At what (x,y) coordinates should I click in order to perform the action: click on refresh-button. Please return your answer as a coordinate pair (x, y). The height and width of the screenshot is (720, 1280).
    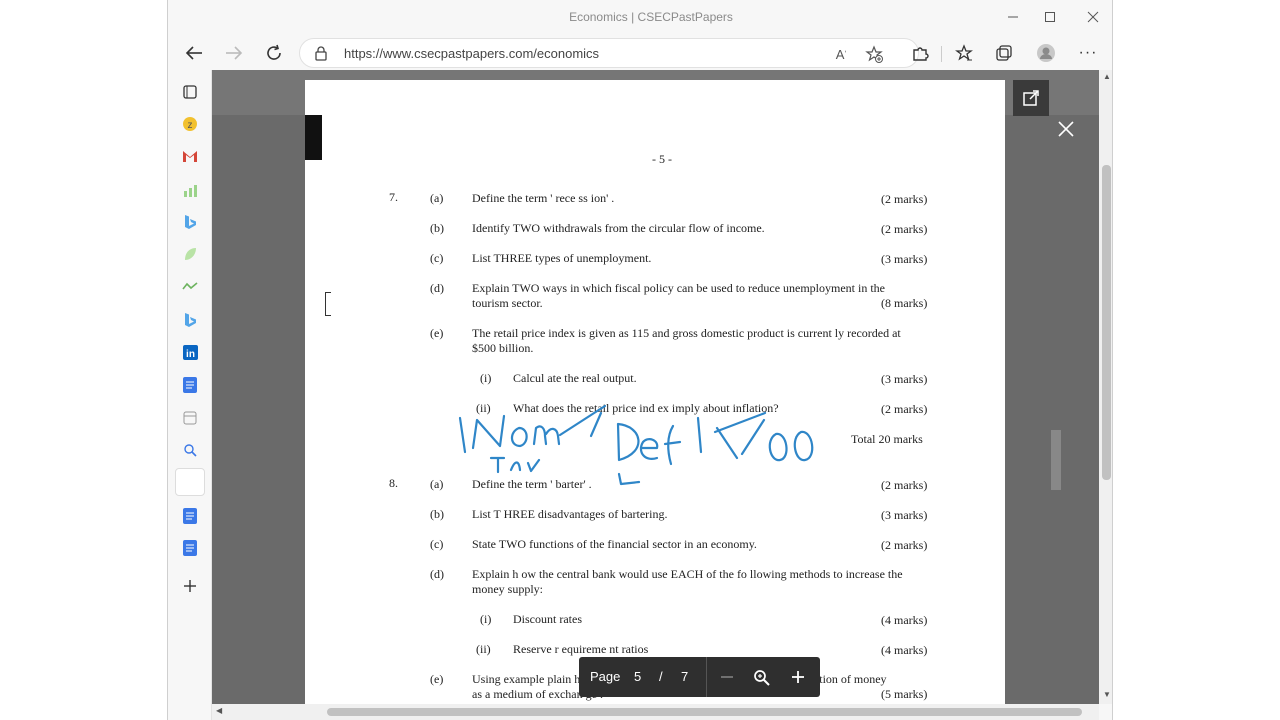
    Looking at the image, I should click on (274, 53).